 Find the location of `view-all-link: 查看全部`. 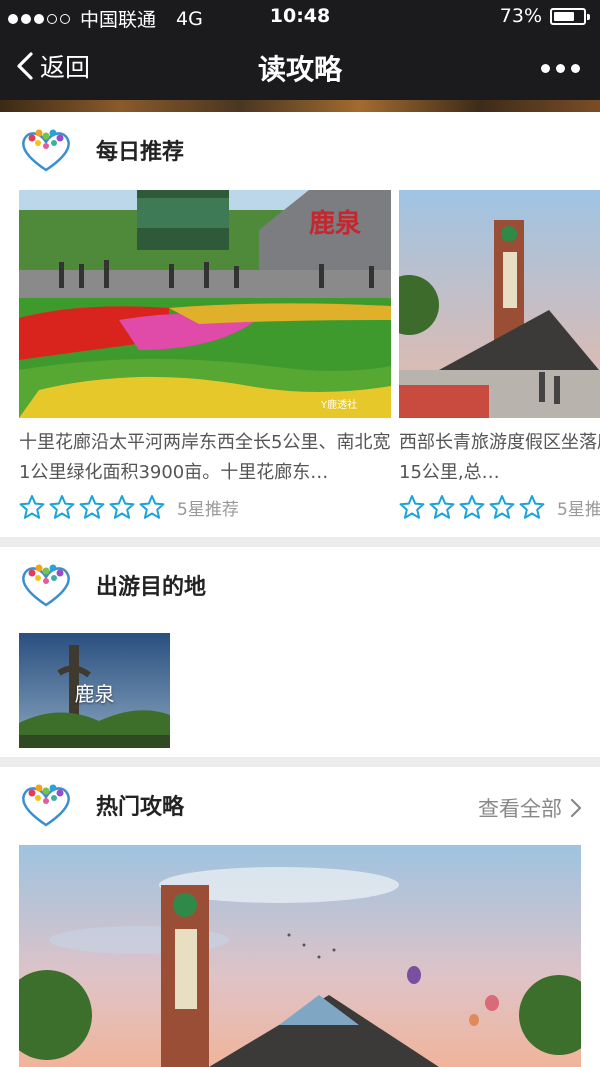

view-all-link: 查看全部 is located at coordinates (530, 808).